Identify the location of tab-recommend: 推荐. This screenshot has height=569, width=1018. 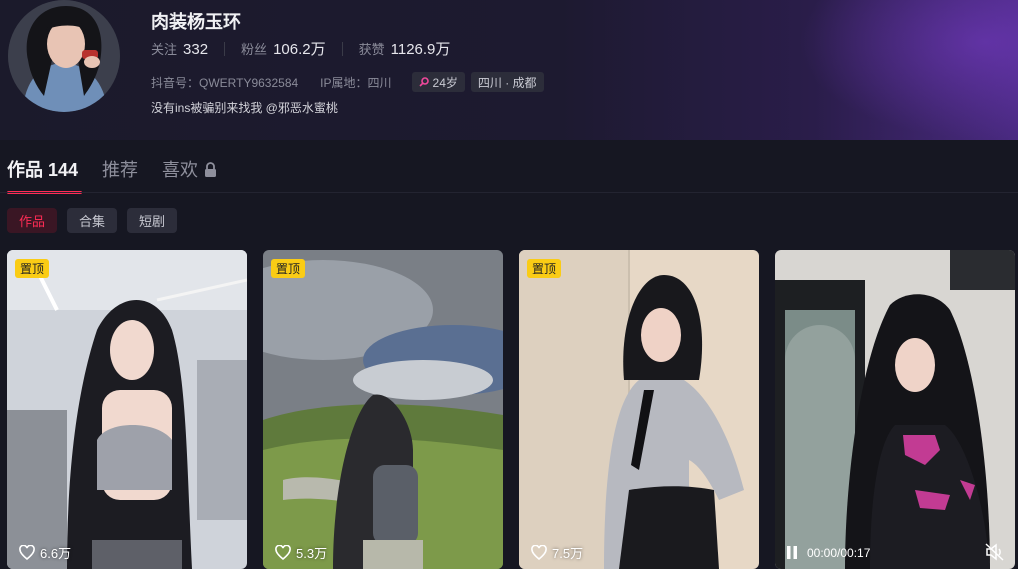
(120, 169).